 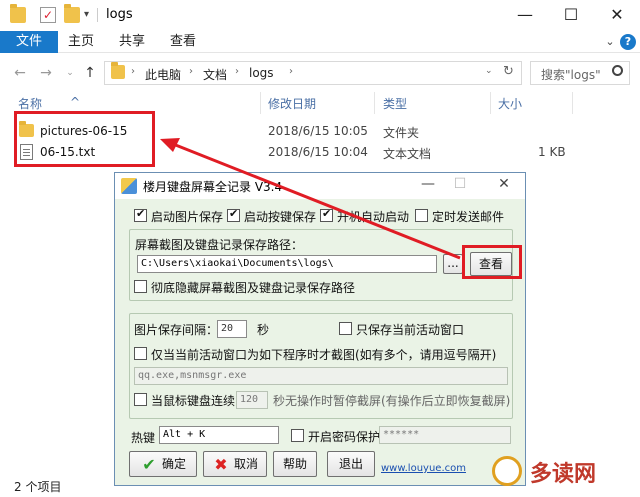 What do you see at coordinates (314, 200) in the screenshot?
I see `arrow-line` at bounding box center [314, 200].